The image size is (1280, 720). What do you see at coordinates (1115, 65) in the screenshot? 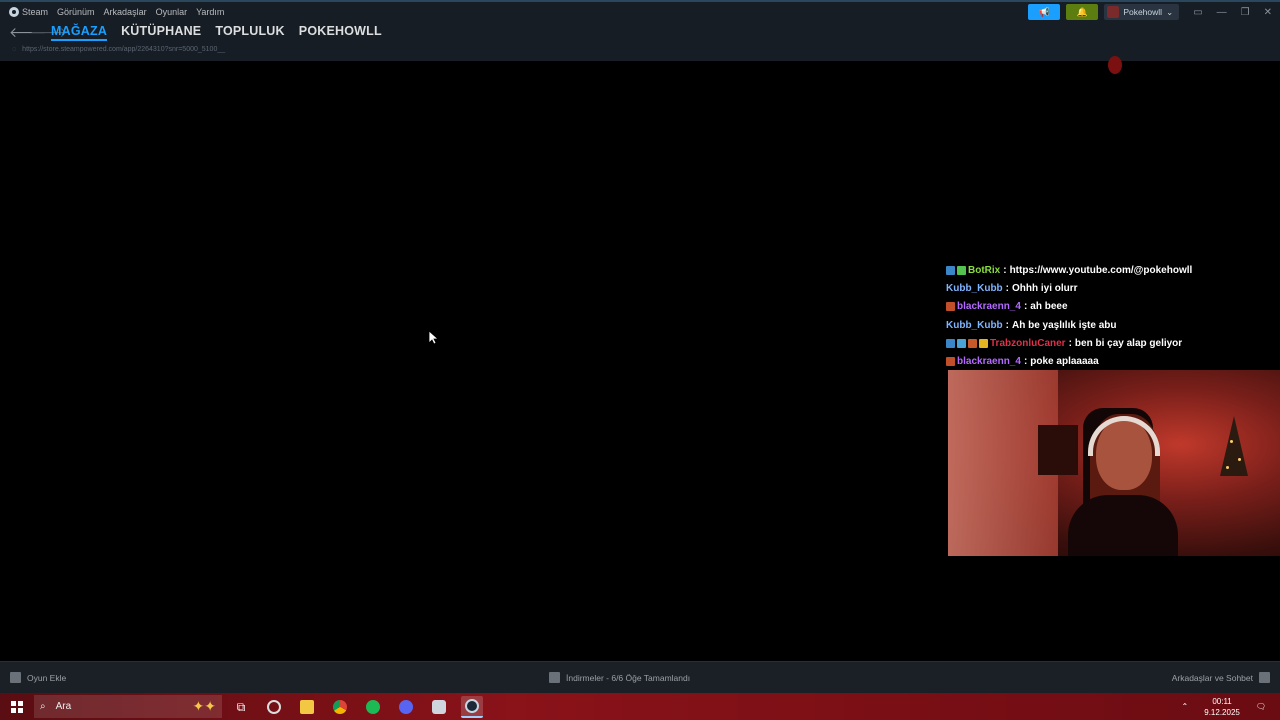
I see `stream-watermark-logo` at bounding box center [1115, 65].